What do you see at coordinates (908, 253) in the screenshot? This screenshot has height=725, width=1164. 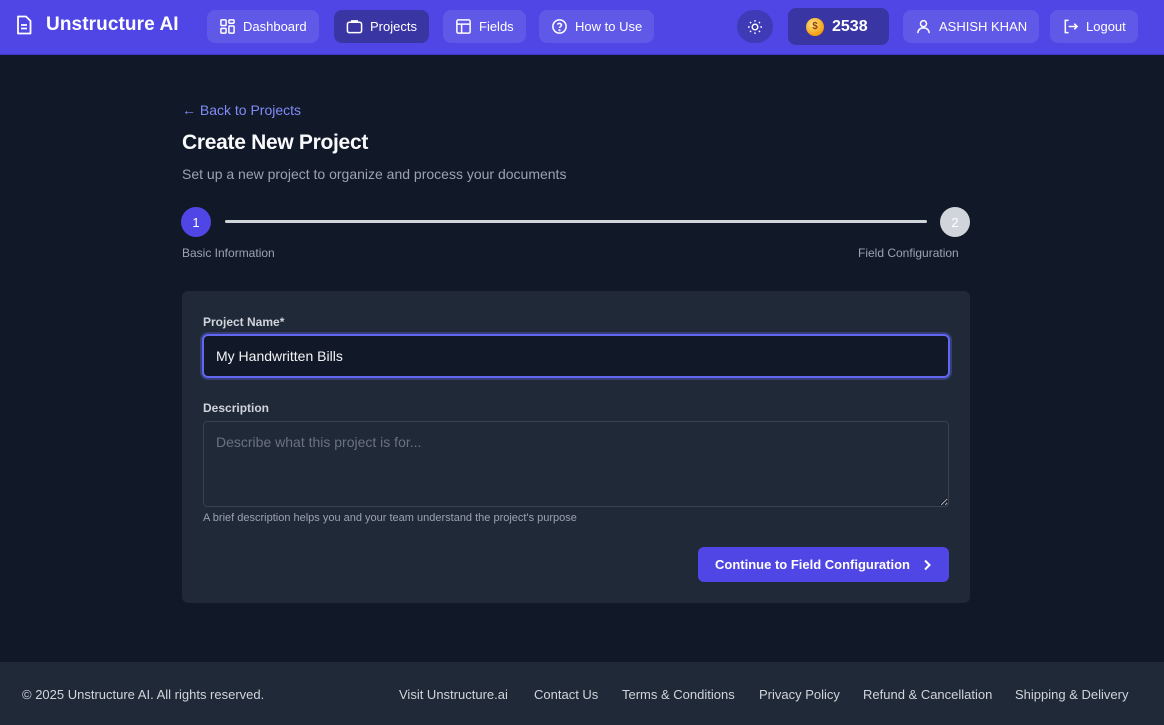 I see `step-2-label: Field Configuration` at bounding box center [908, 253].